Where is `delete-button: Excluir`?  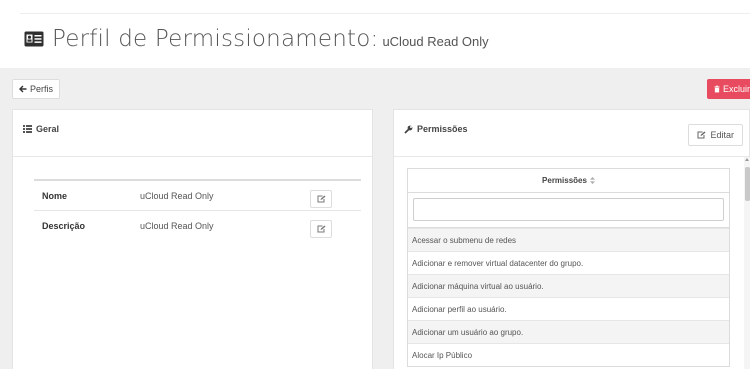 delete-button: Excluir is located at coordinates (728, 89).